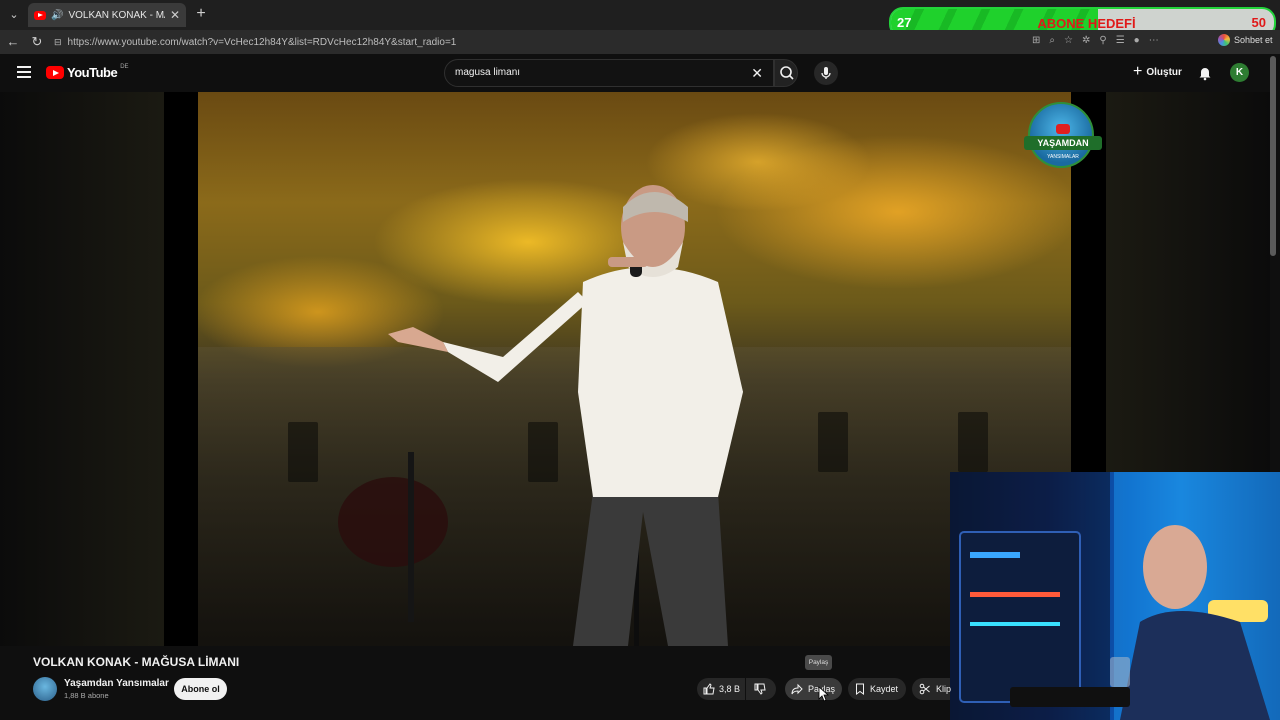  What do you see at coordinates (1036, 40) in the screenshot?
I see `app-grid-icon: ⊞` at bounding box center [1036, 40].